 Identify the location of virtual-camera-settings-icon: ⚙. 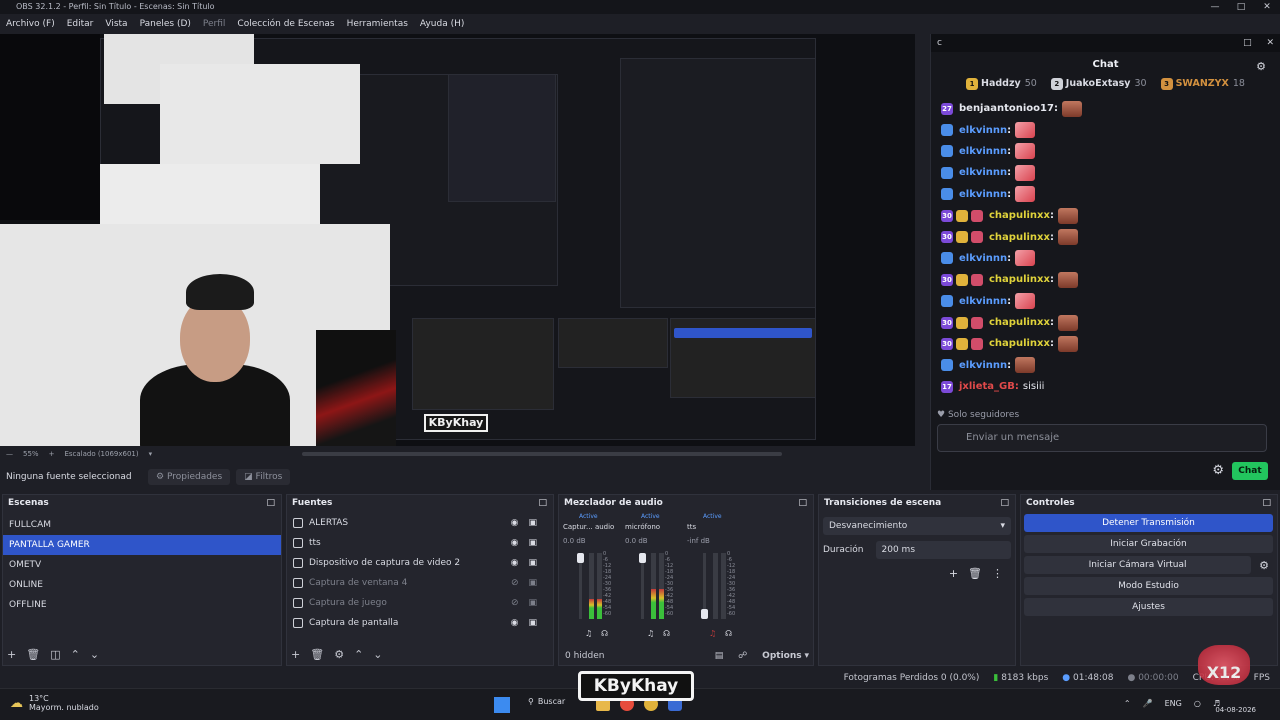
(1264, 565).